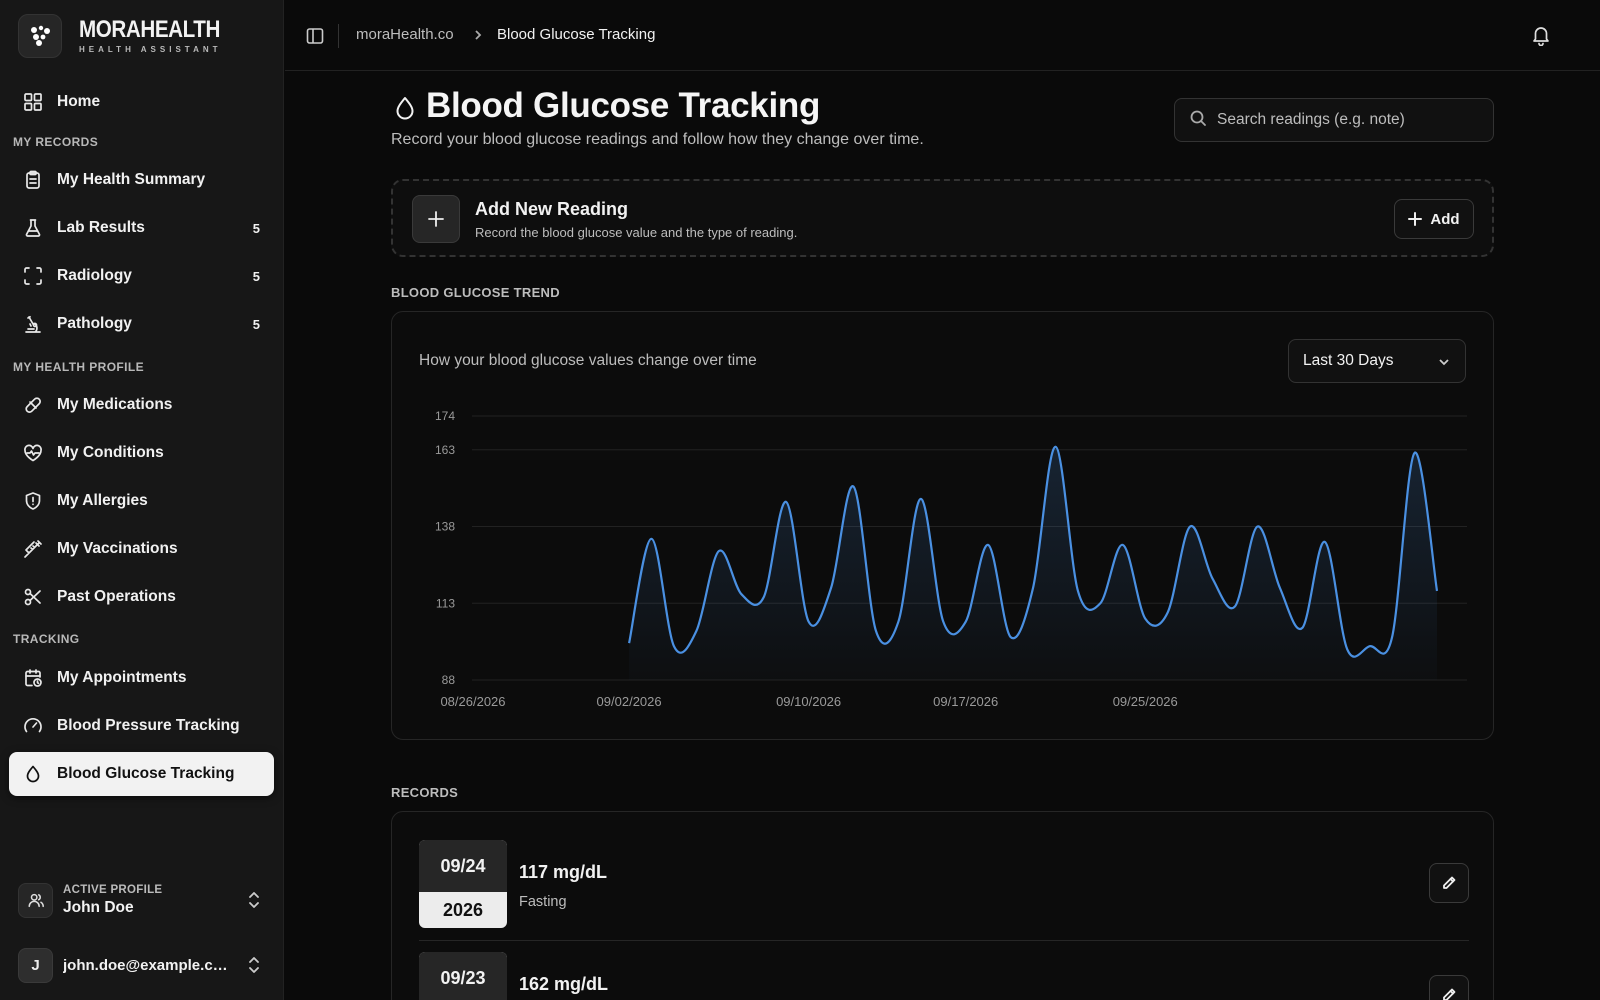 This screenshot has height=1000, width=1600. Describe the element at coordinates (1347, 120) in the screenshot. I see `search-input` at that location.